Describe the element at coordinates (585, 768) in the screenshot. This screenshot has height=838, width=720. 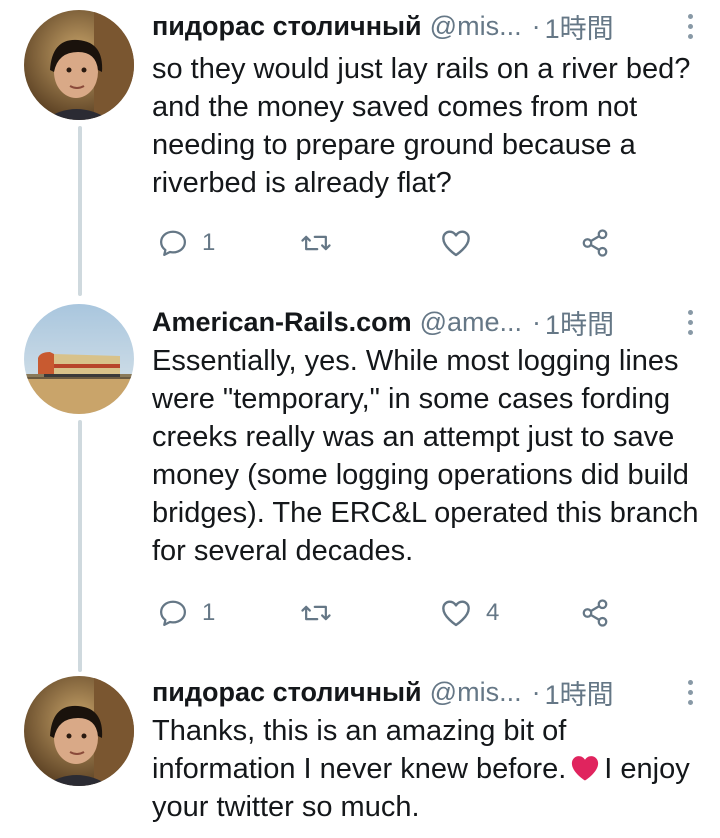
I see `red-heart-emoji-icon` at that location.